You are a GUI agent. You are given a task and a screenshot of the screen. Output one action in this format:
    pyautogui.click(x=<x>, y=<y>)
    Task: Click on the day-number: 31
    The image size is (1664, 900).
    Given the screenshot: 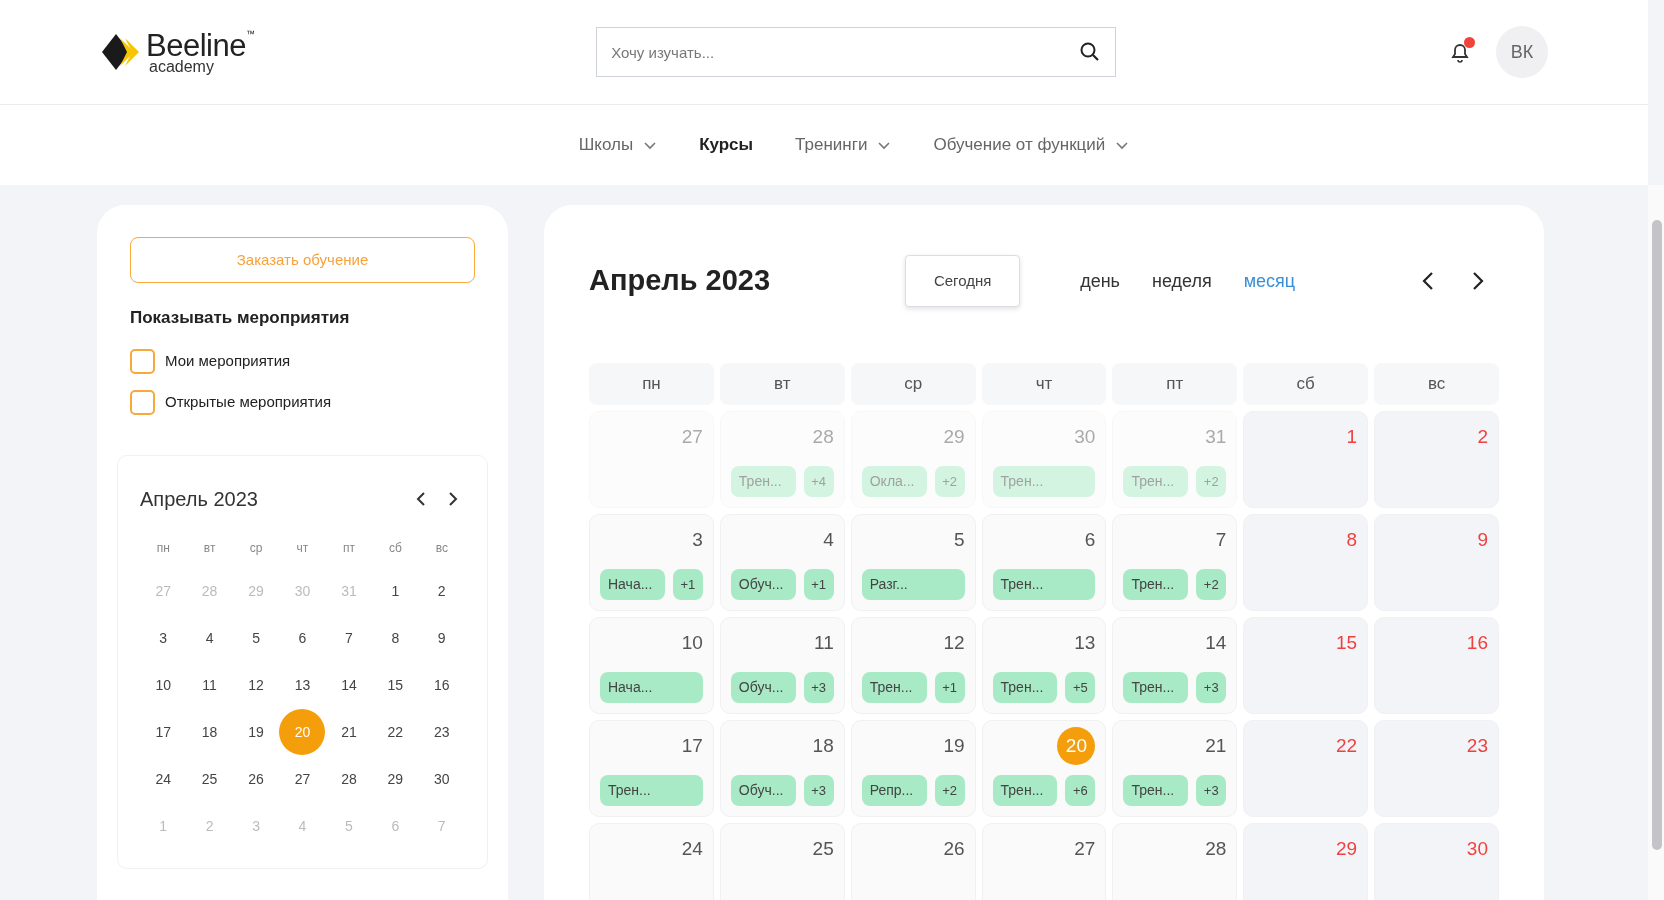 What is the action you would take?
    pyautogui.click(x=1216, y=436)
    